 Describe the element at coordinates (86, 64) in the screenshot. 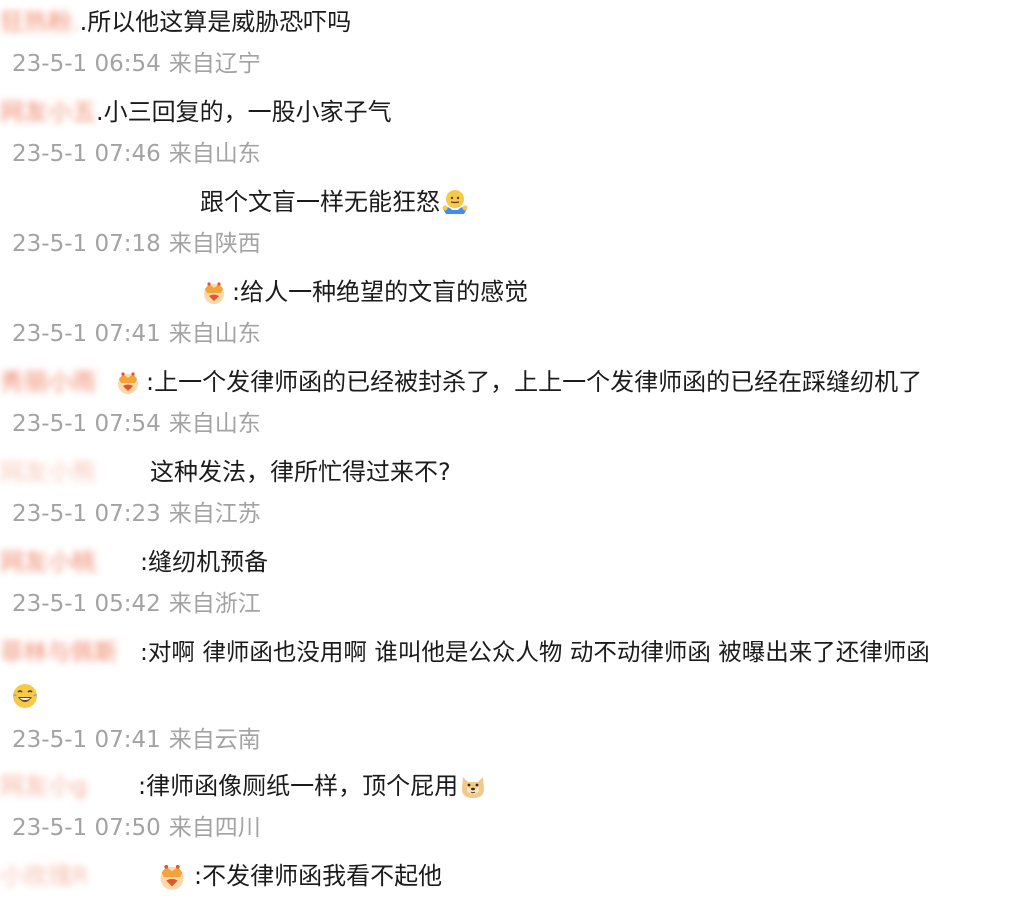

I see `comment-date: 23-5-1 06:54` at that location.